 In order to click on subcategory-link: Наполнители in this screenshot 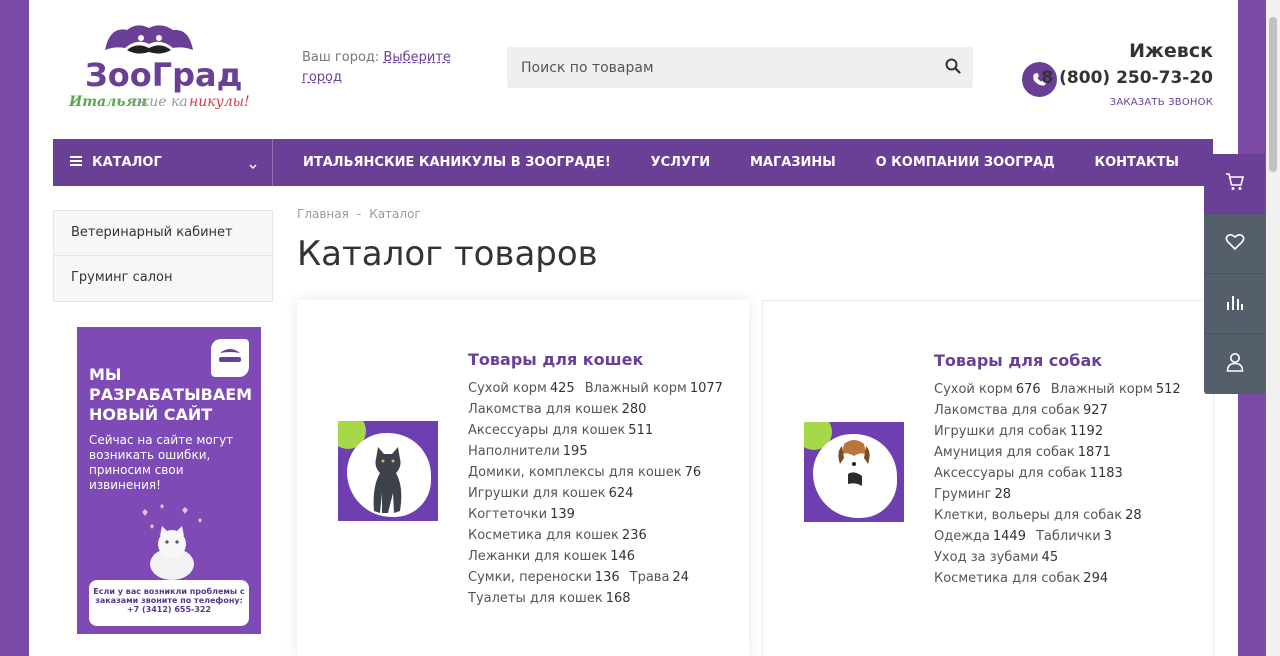, I will do `click(514, 451)`.